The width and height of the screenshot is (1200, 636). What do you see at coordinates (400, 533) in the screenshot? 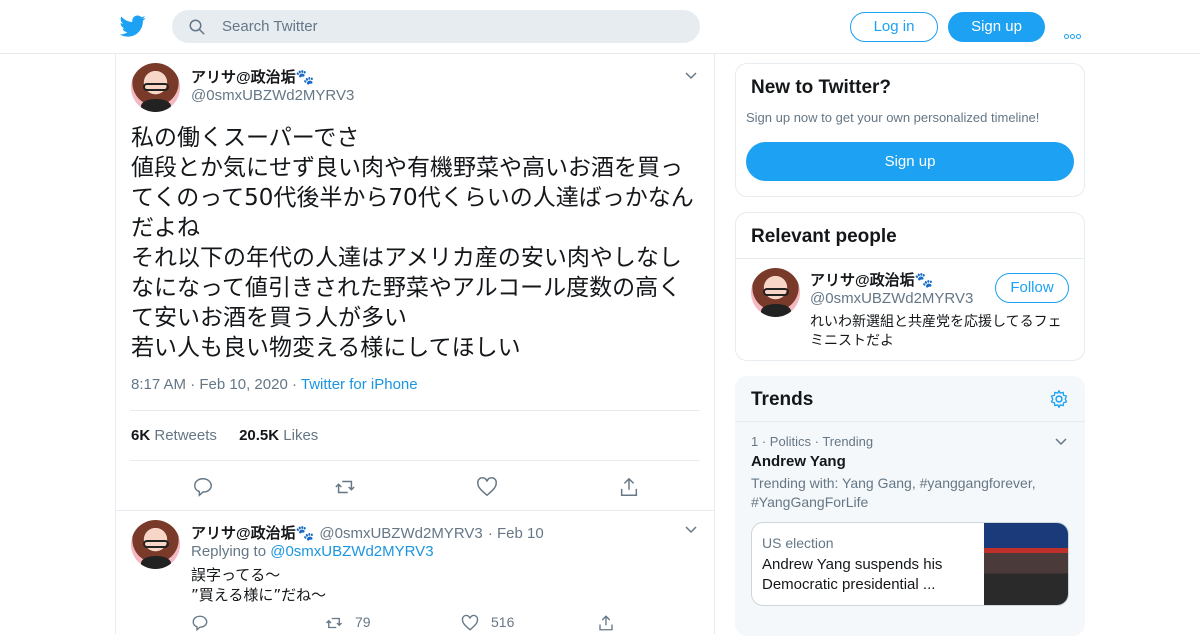
I see `reply-author-handle: @0smxUBZWd2MYRV3` at bounding box center [400, 533].